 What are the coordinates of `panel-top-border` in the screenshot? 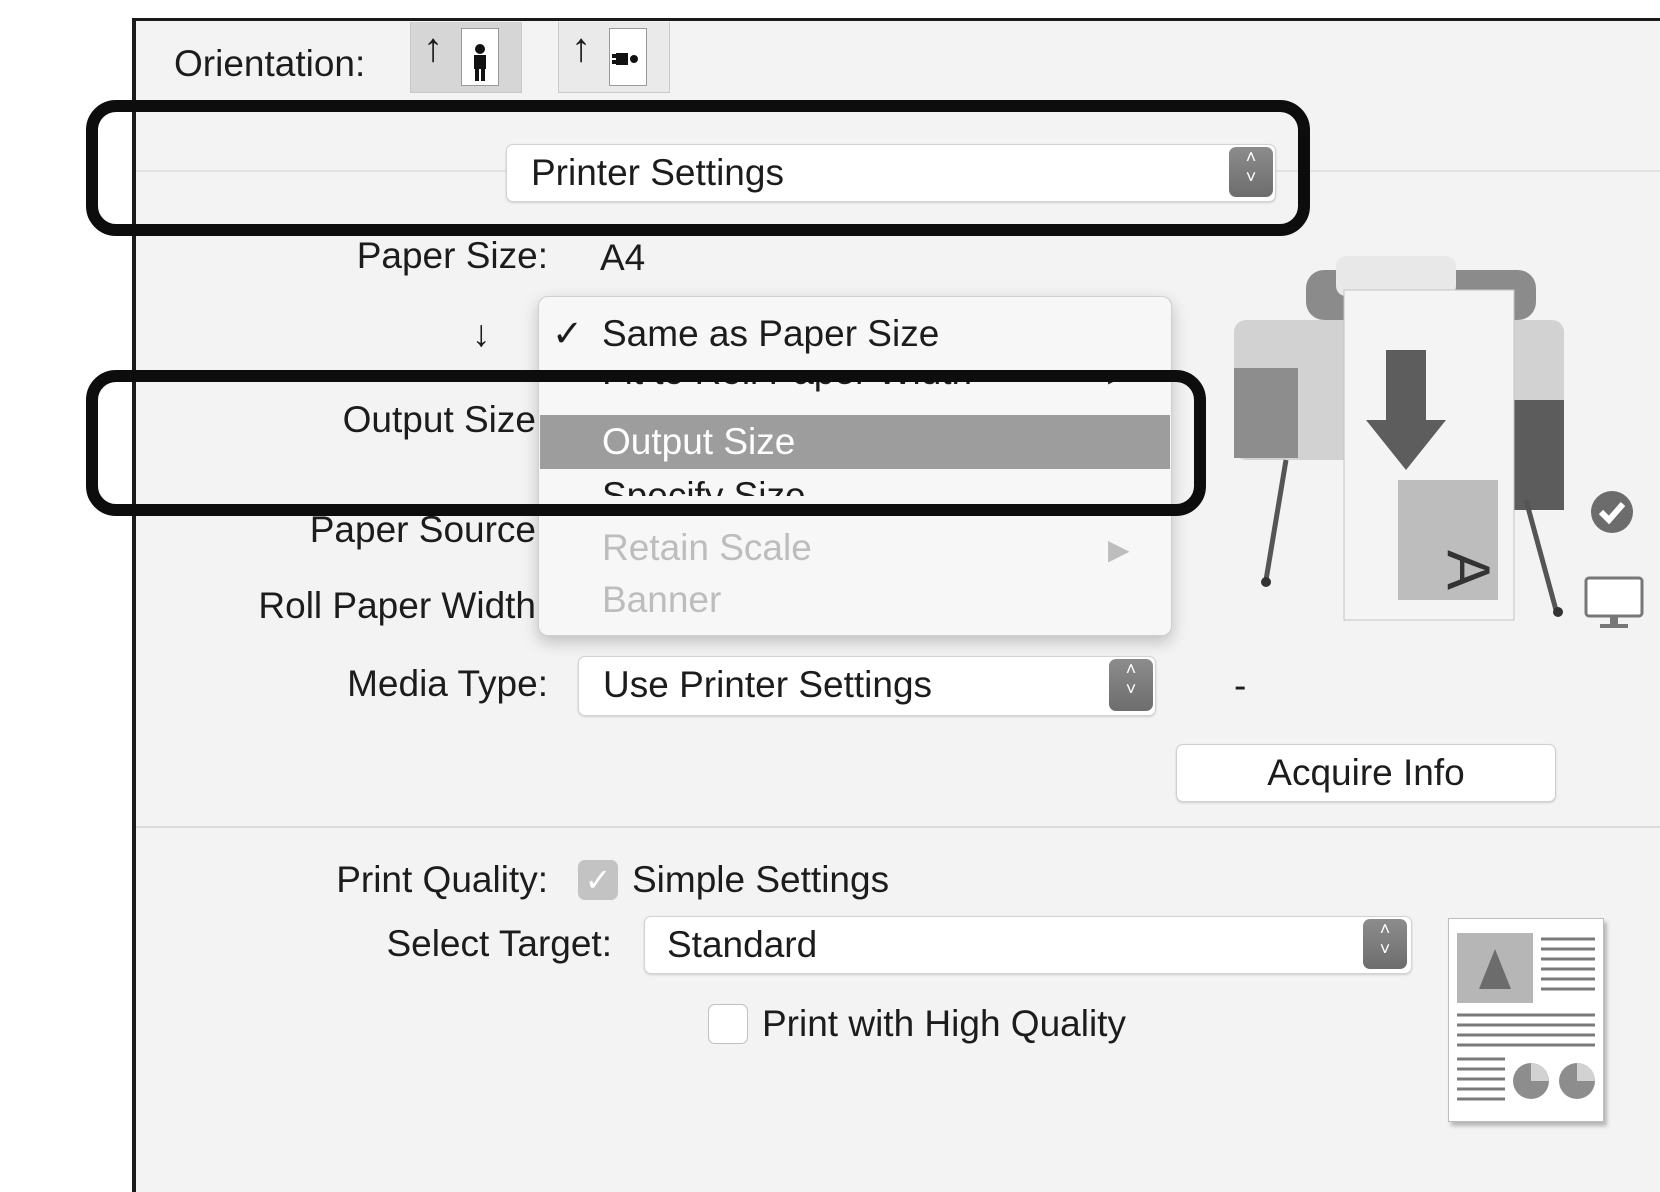 It's located at (896, 19).